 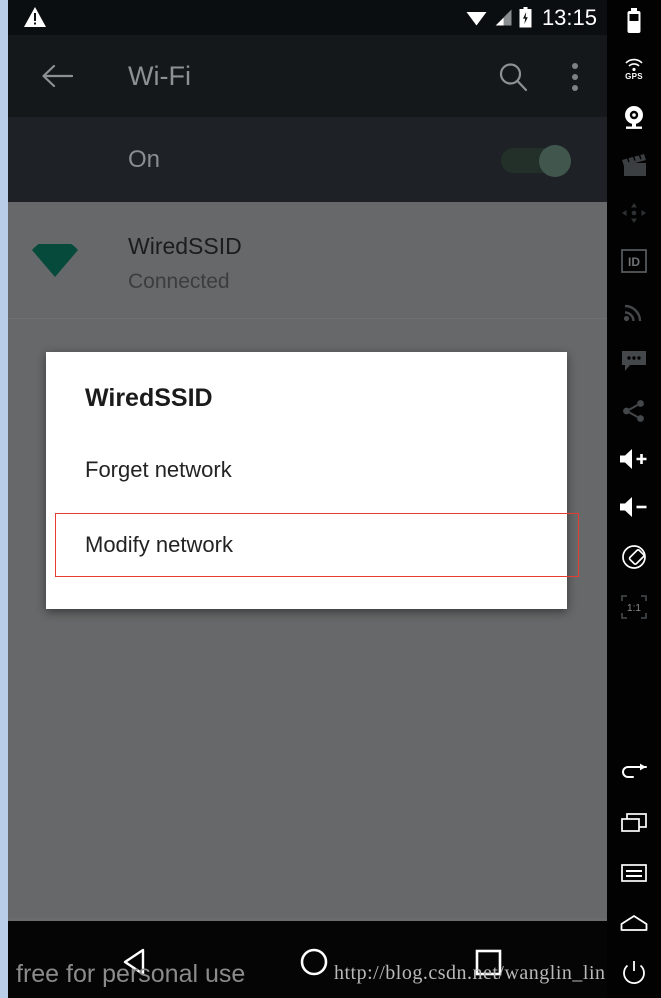 I want to click on watermark-url: http://blog.csdn.net/wanglin_lin, so click(x=470, y=973).